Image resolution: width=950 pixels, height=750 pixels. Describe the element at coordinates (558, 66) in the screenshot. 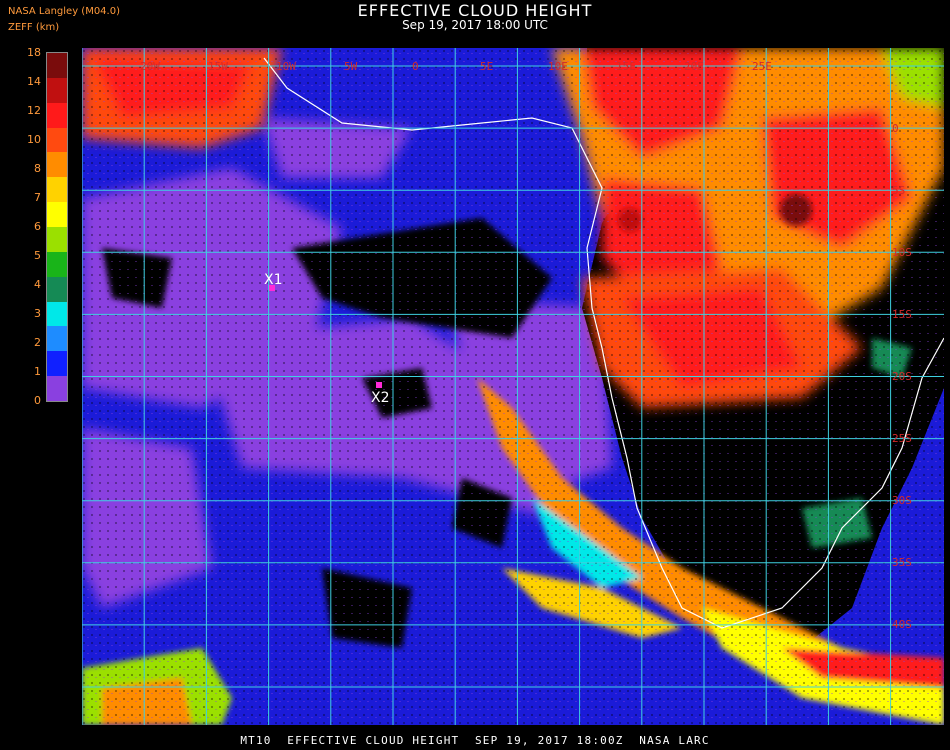

I see `longitude-label: 10E` at that location.